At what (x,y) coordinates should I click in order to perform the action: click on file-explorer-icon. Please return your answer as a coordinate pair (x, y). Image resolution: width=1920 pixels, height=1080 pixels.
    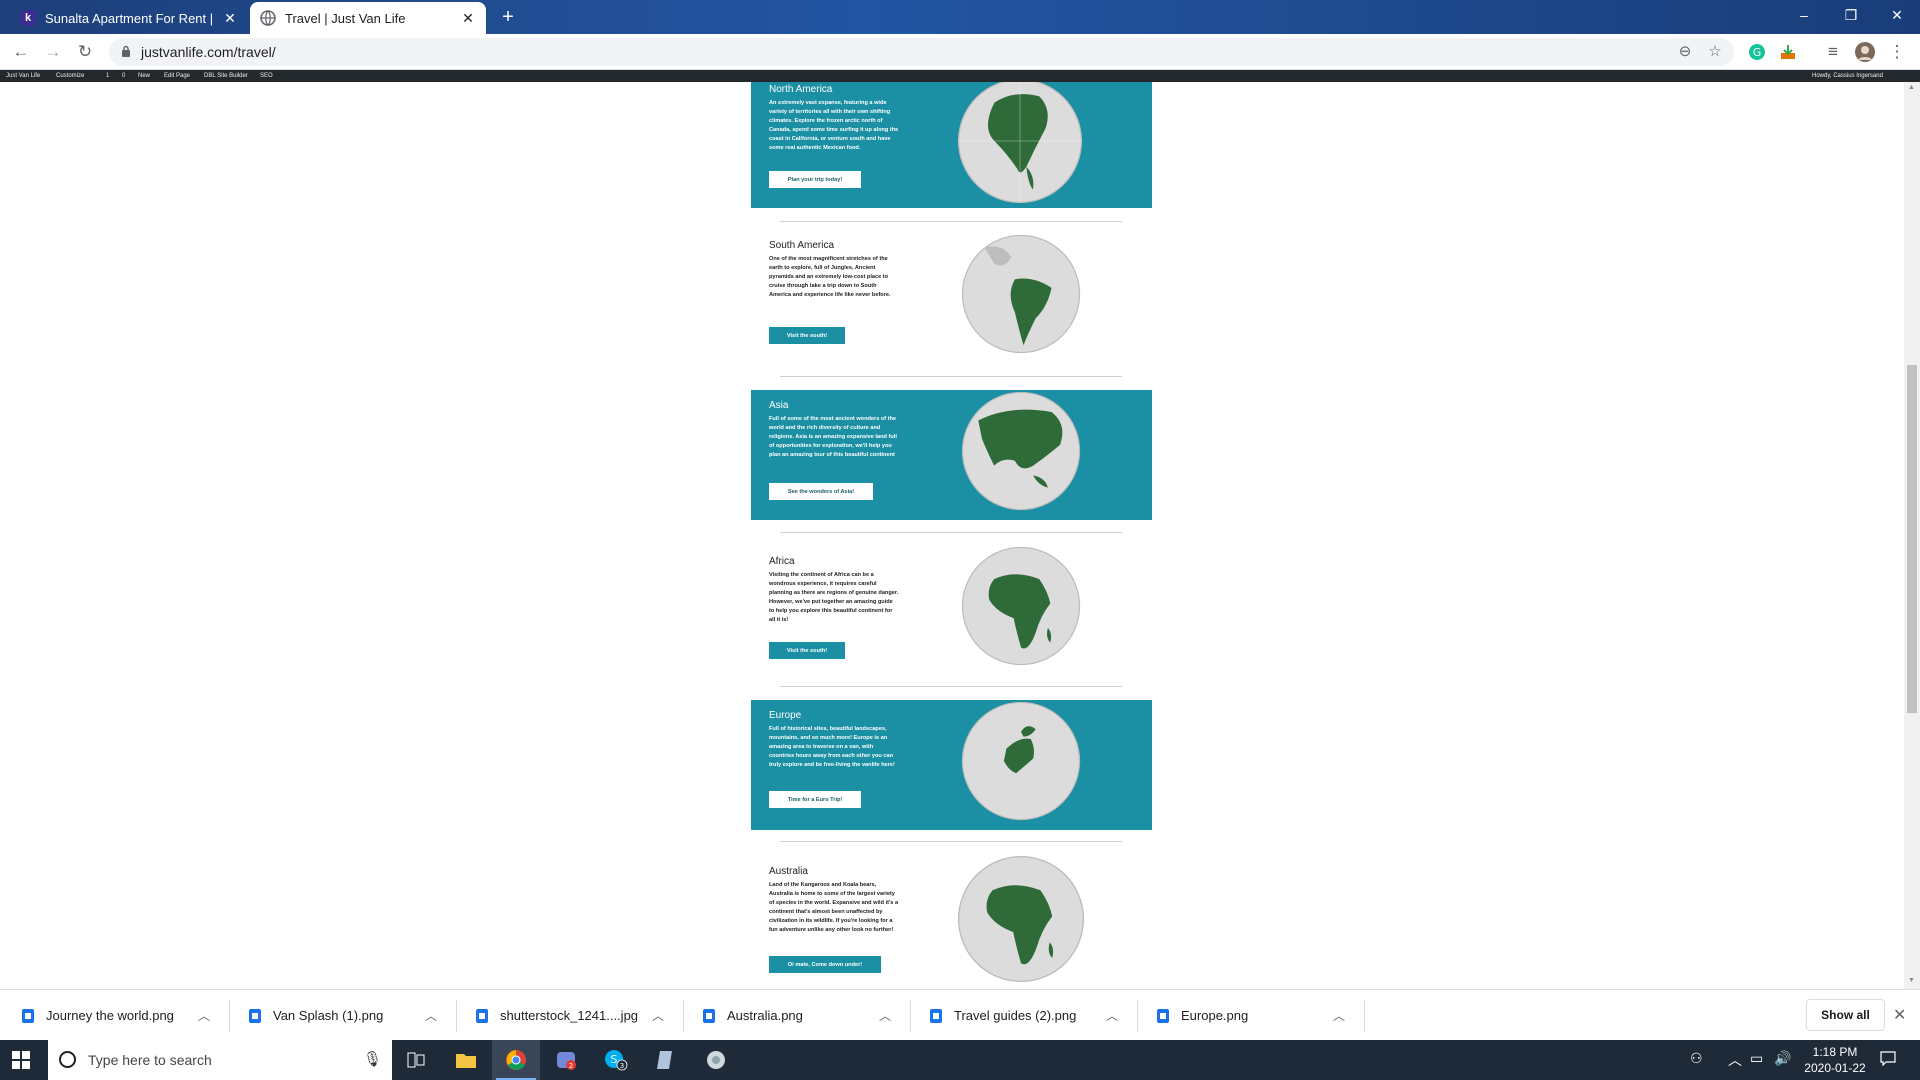
    Looking at the image, I should click on (466, 1060).